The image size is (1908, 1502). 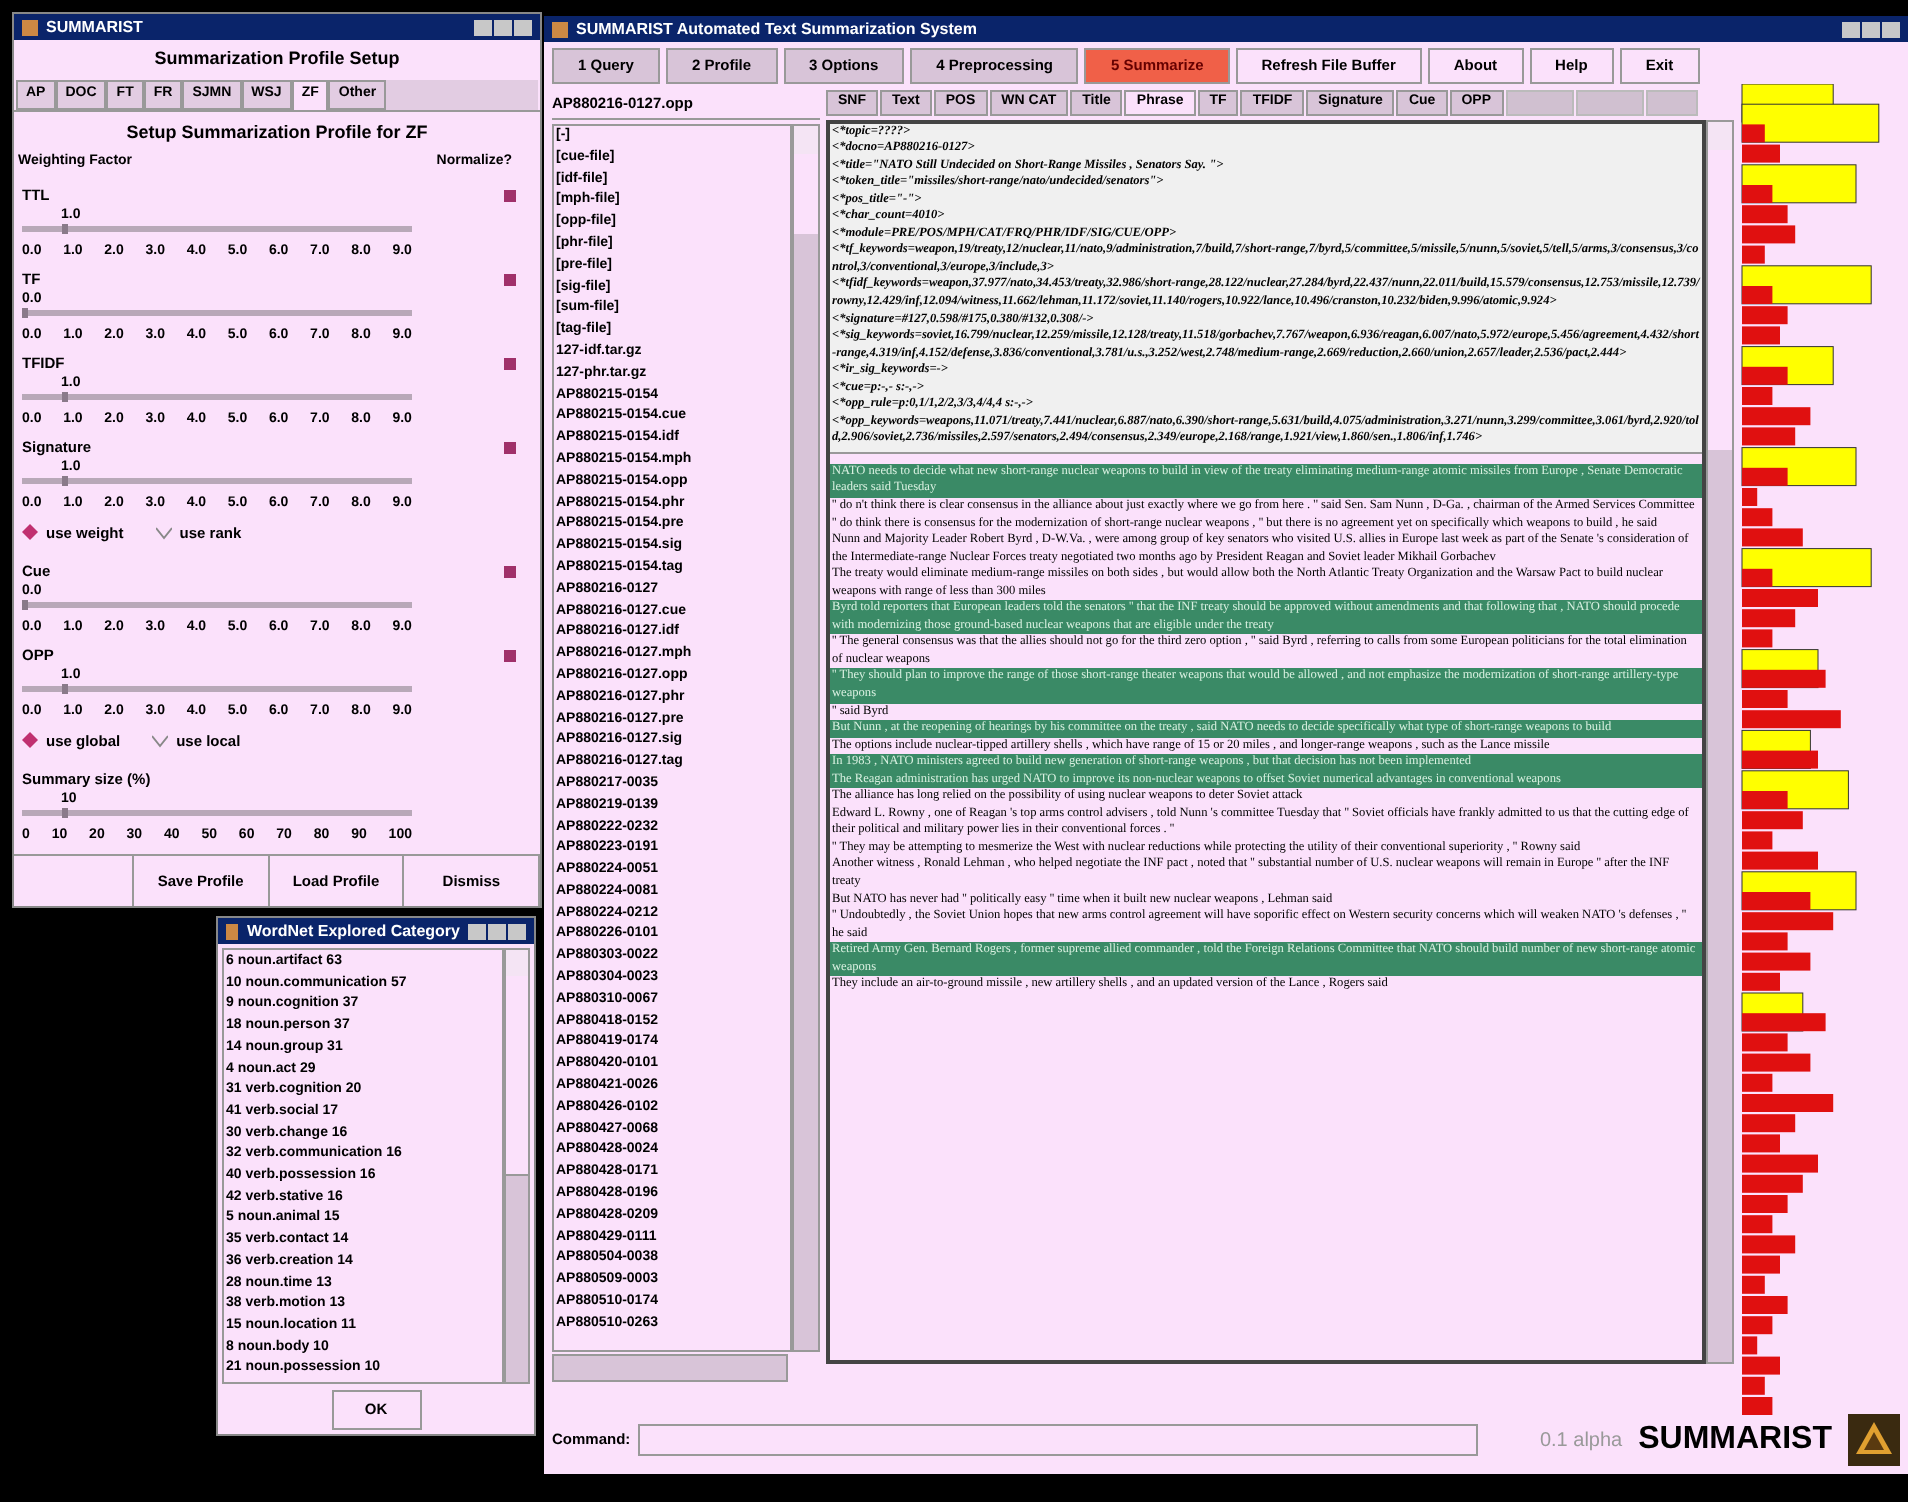 I want to click on window-title: WordNet Explored Category, so click(x=353, y=931).